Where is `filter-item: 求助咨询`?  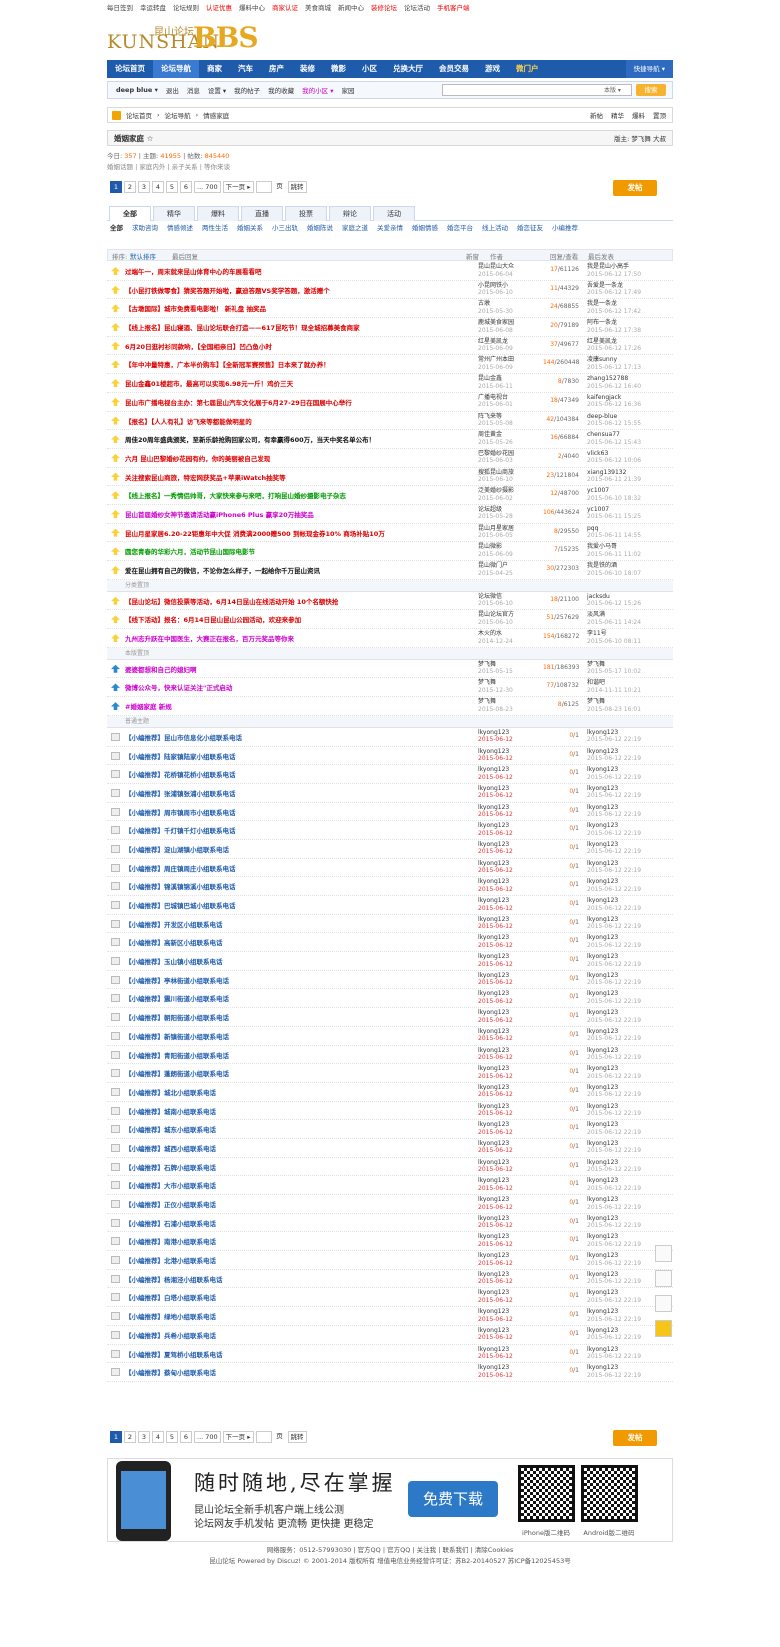
filter-item: 求助咨询 is located at coordinates (145, 228).